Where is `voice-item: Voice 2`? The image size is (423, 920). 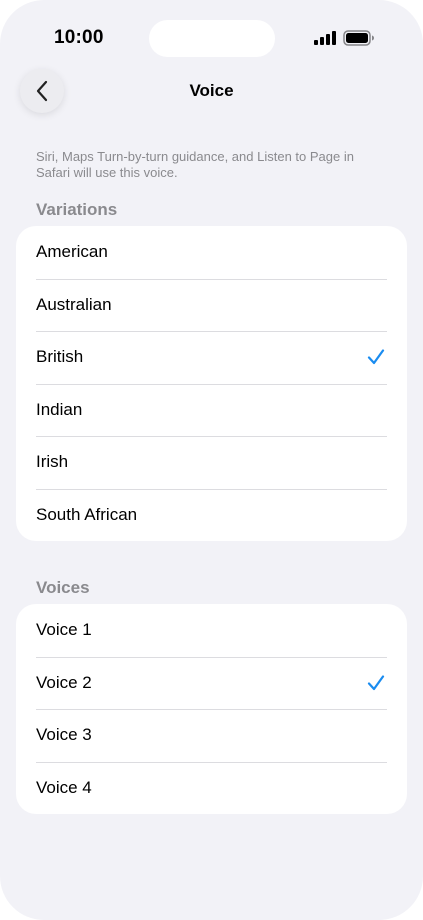
voice-item: Voice 2 is located at coordinates (211, 683).